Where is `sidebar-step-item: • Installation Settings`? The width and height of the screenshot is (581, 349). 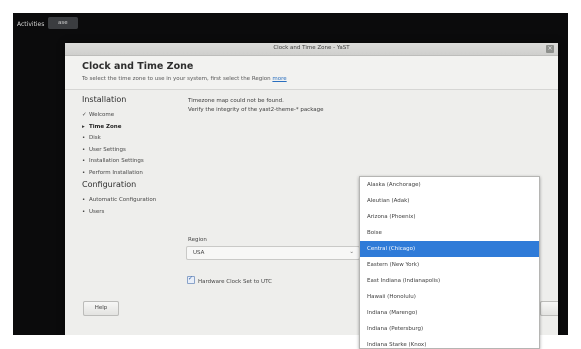
sidebar-step-item: • Installation Settings is located at coordinates (137, 162).